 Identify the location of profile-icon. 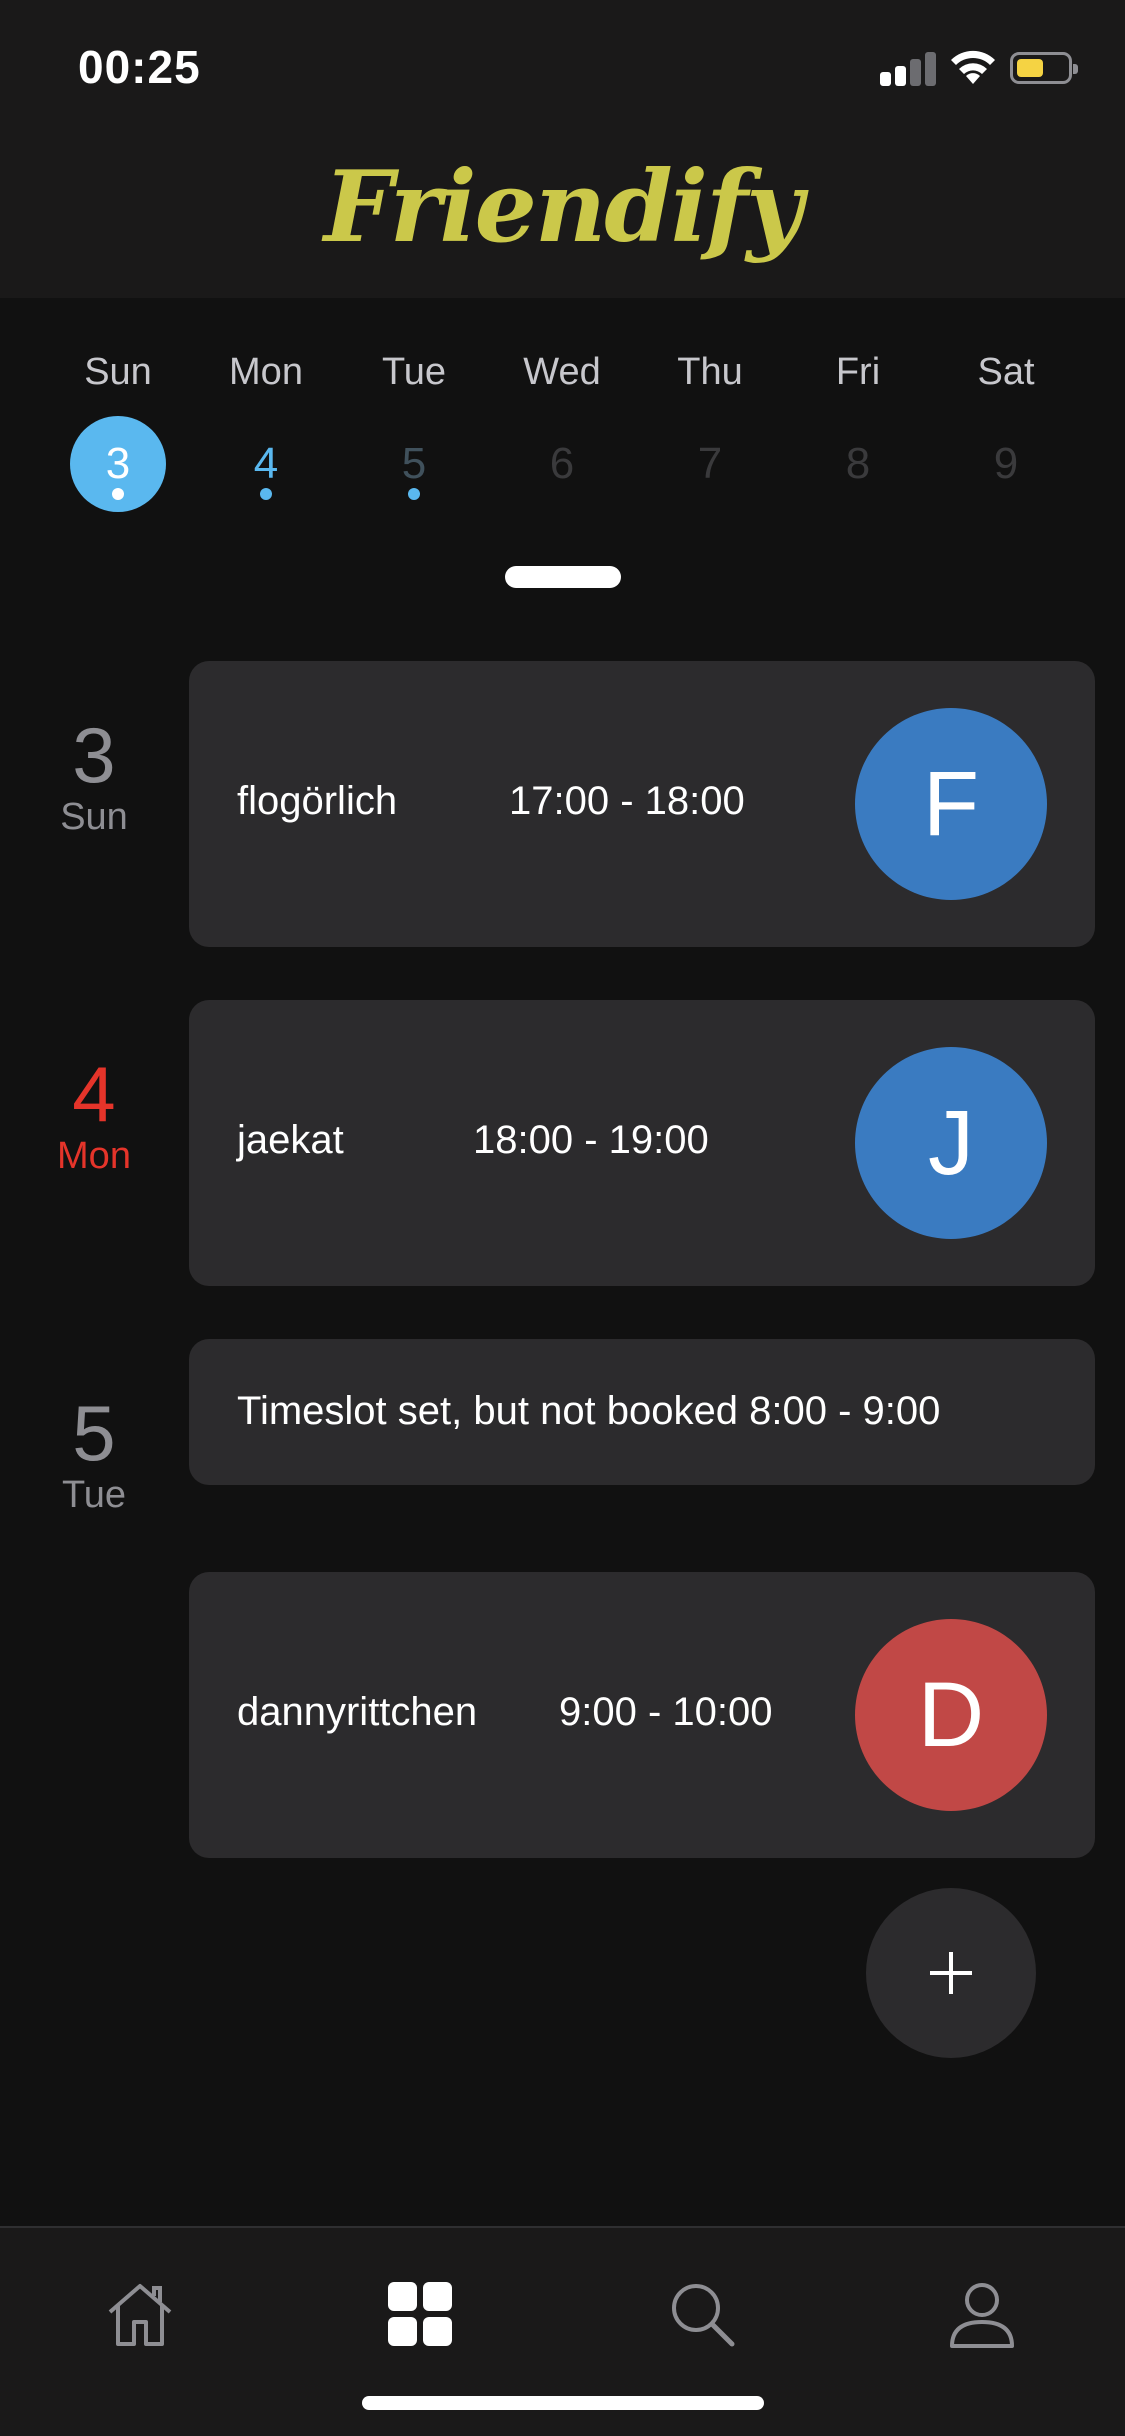
(982, 2315).